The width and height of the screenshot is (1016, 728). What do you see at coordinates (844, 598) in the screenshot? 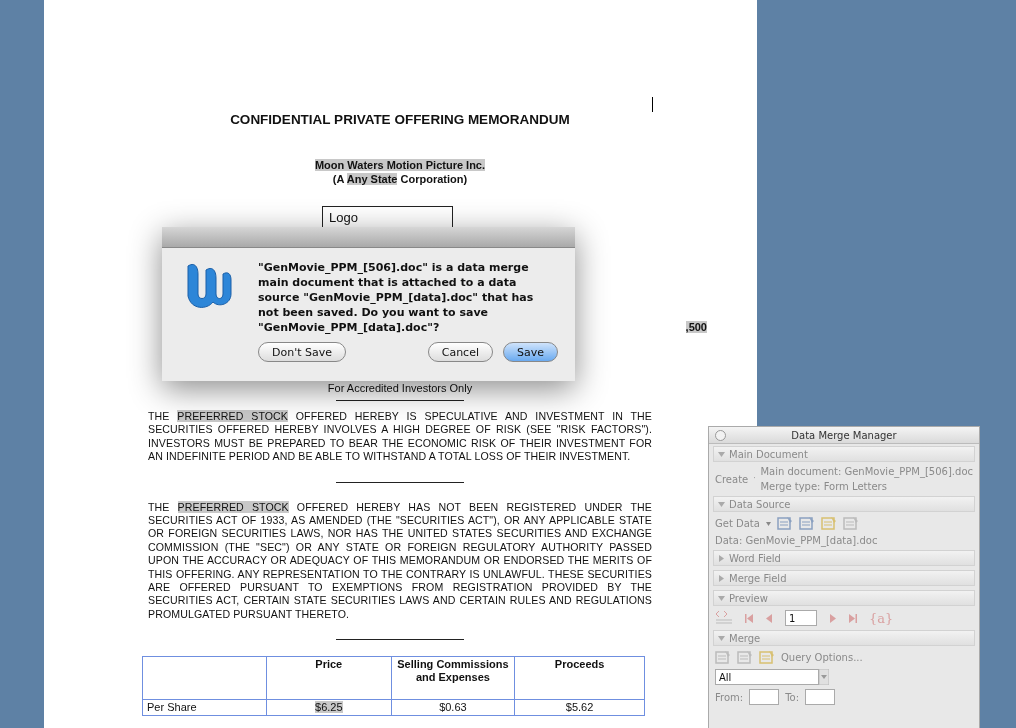
I see `section-header: Preview` at bounding box center [844, 598].